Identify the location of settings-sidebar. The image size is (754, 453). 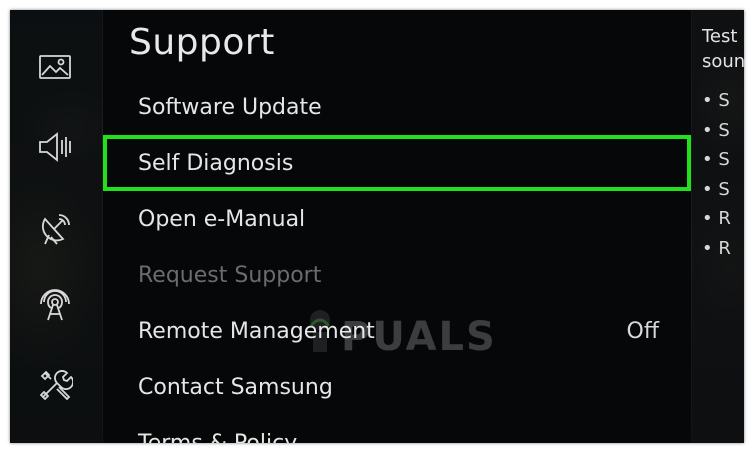
(56, 226).